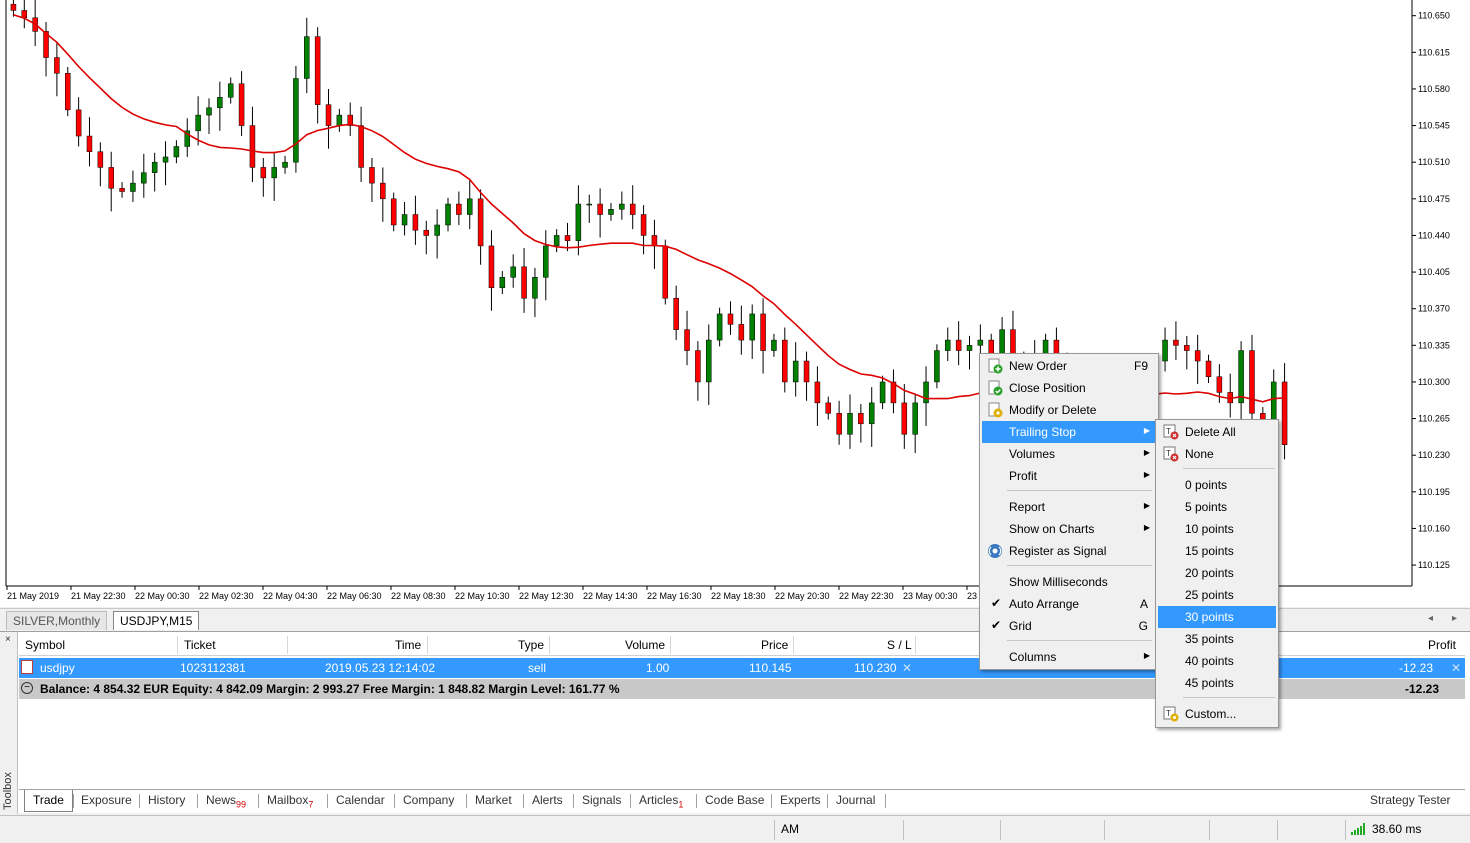 This screenshot has height=843, width=1470. I want to click on chart-tab-silver: SILVER,Monthly, so click(57, 620).